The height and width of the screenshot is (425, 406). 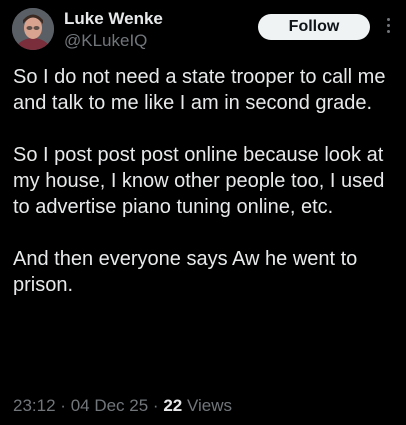 What do you see at coordinates (105, 41) in the screenshot?
I see `author-handle: @KLukeIQ` at bounding box center [105, 41].